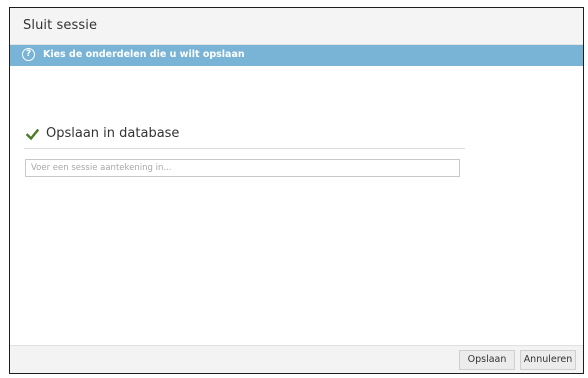 Image resolution: width=588 pixels, height=378 pixels. I want to click on save-to-database-checkbox, so click(32, 134).